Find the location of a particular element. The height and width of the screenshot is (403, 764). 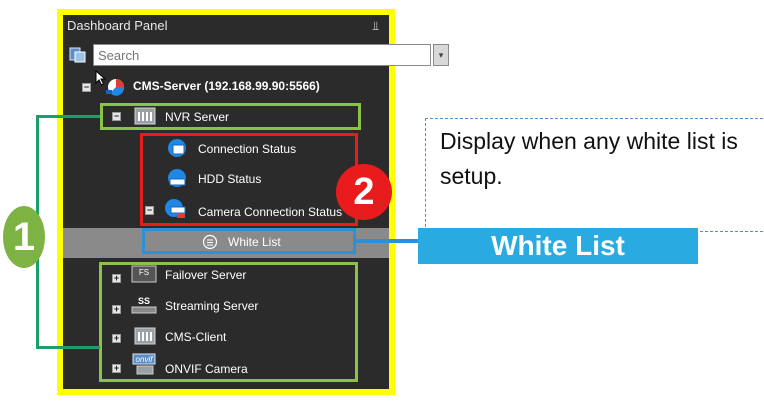

tree-node-cms-client: CMS-Client is located at coordinates (195, 337).